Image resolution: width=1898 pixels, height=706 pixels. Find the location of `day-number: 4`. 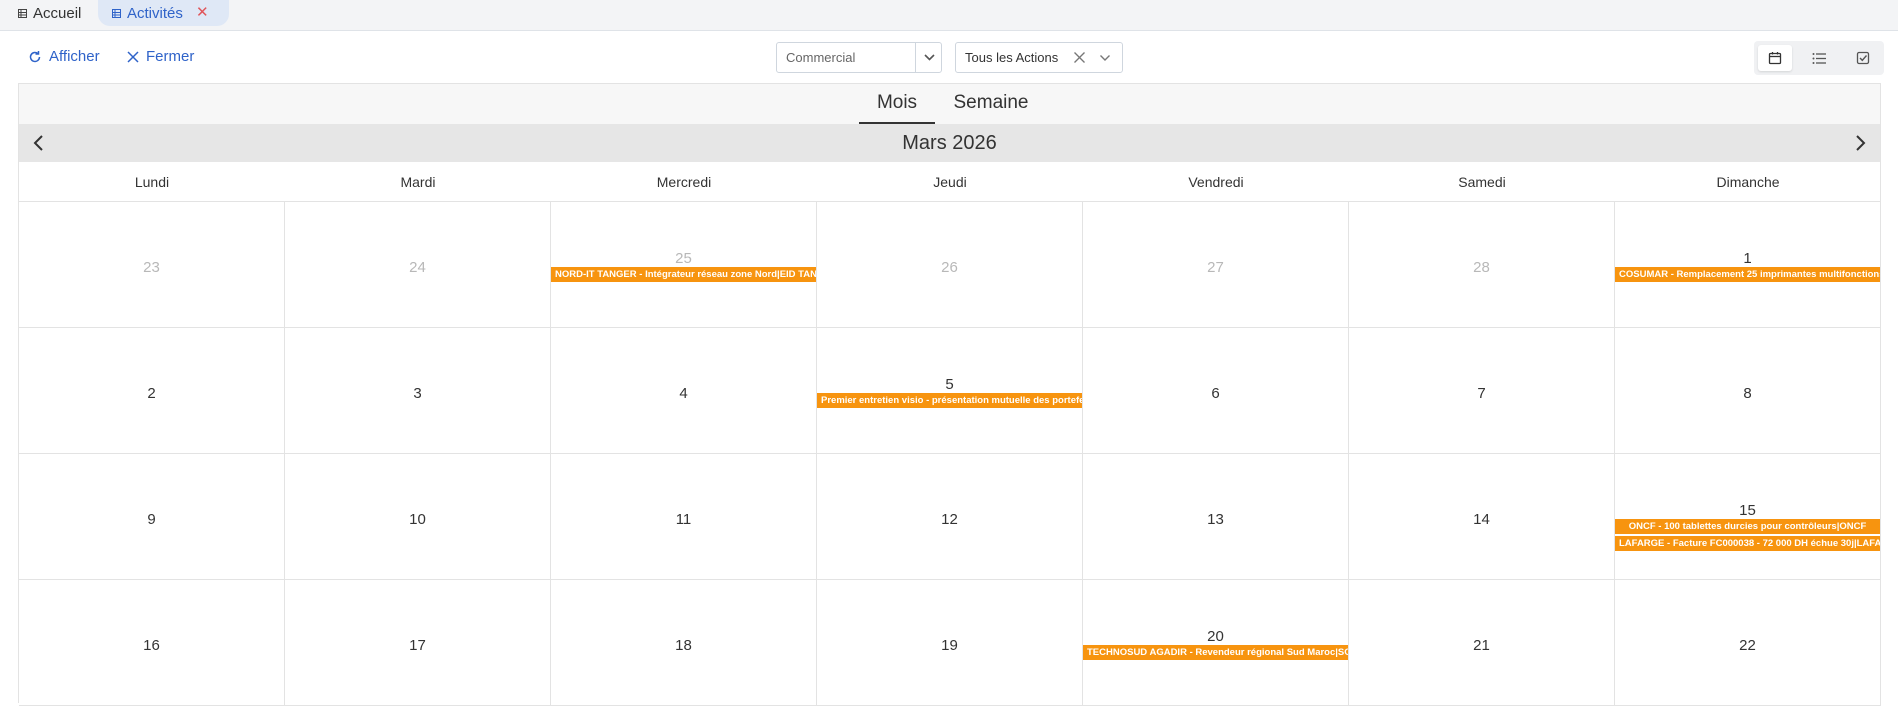

day-number: 4 is located at coordinates (683, 393).